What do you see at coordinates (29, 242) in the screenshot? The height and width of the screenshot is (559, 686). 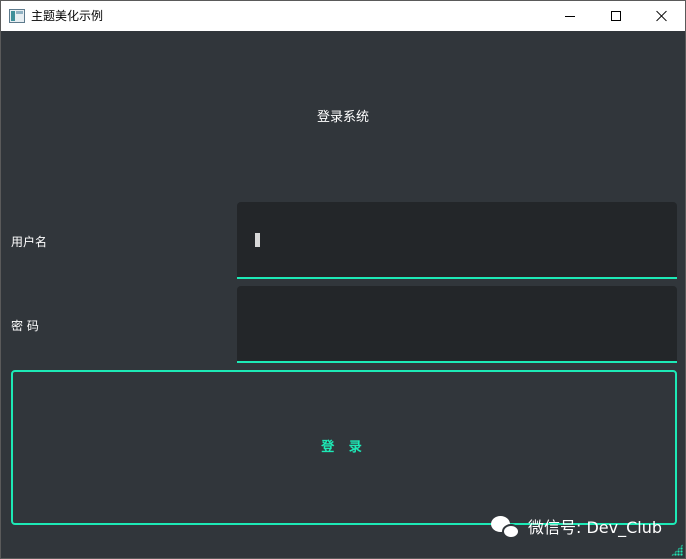 I see `username-label: 用户名` at bounding box center [29, 242].